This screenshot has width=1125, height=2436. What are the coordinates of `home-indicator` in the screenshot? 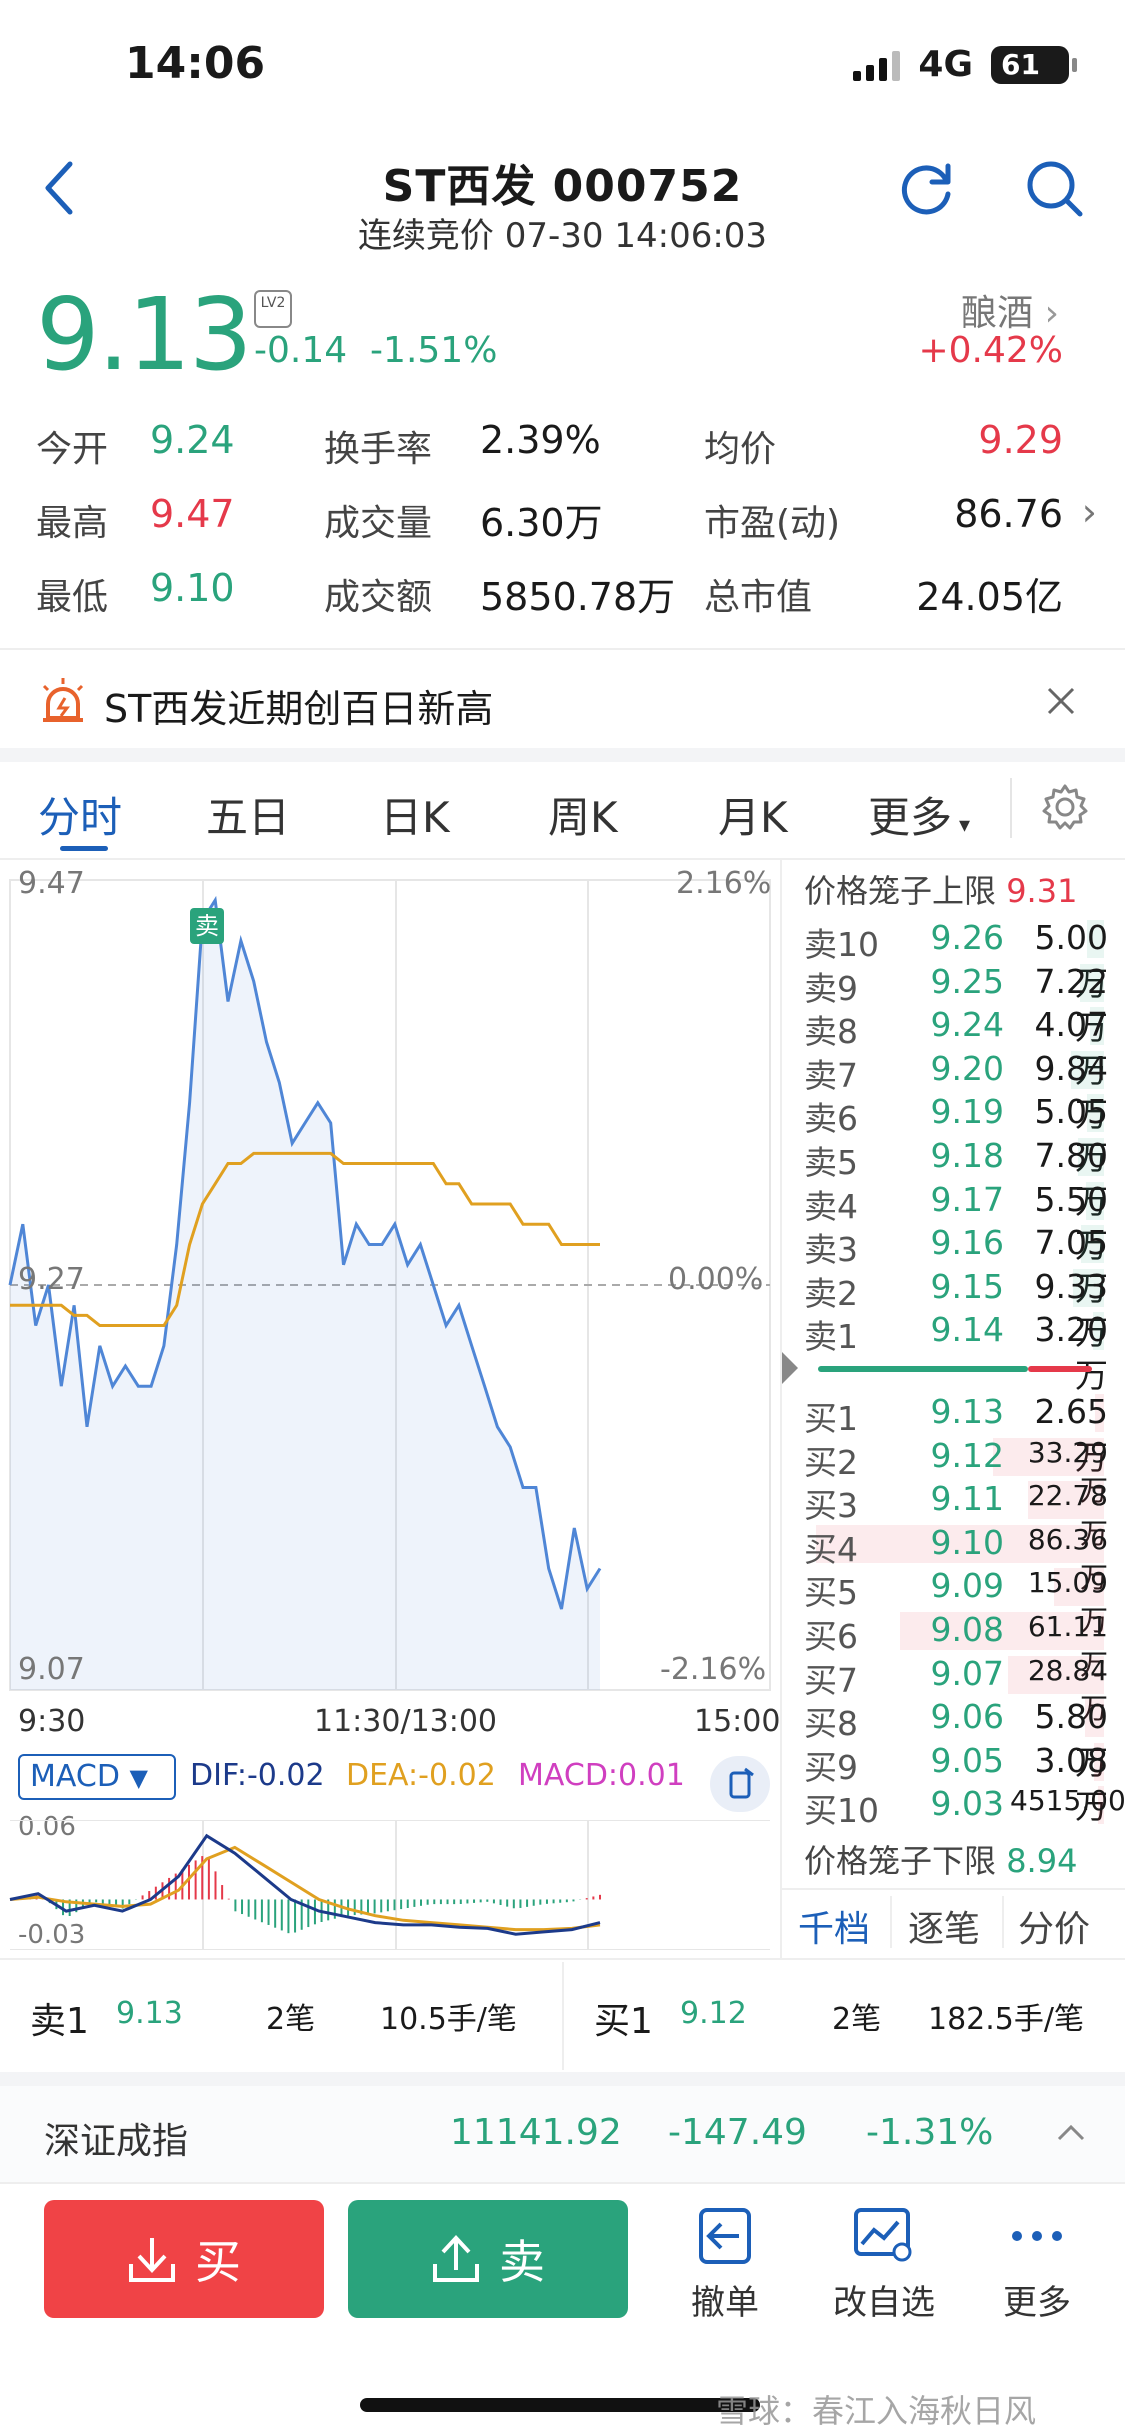 It's located at (560, 2405).